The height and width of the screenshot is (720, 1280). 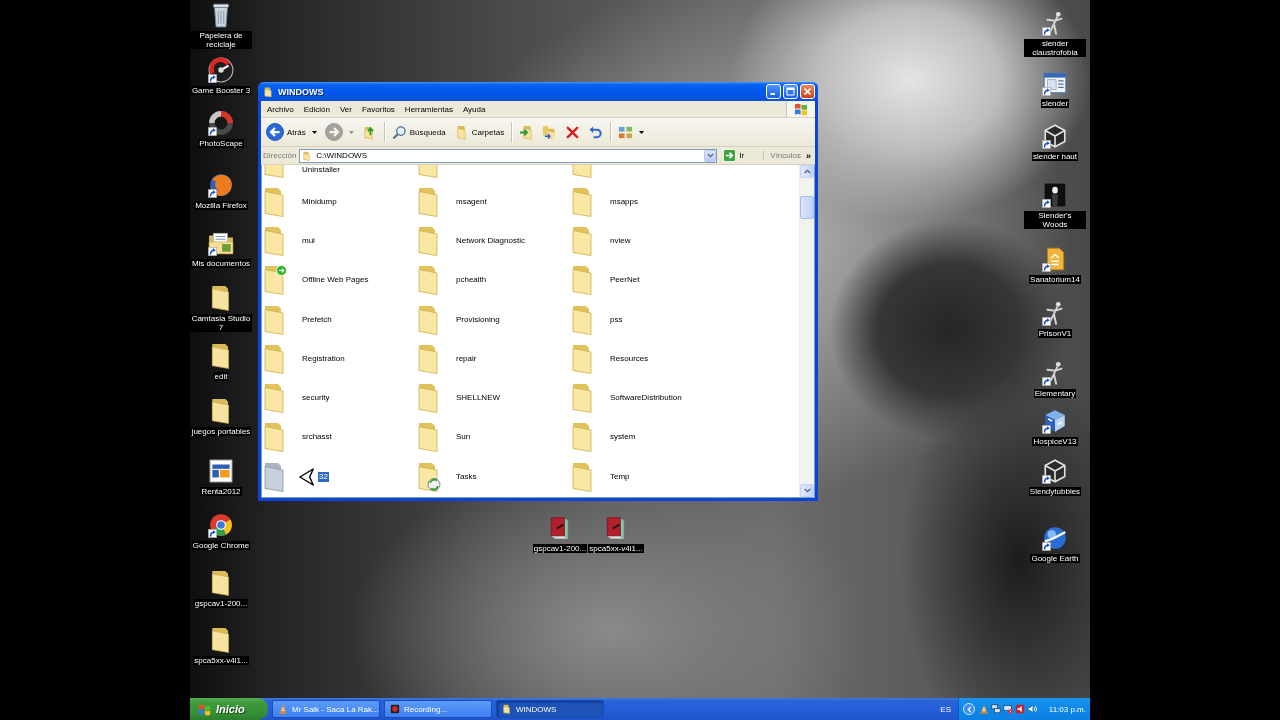 What do you see at coordinates (1055, 279) in the screenshot?
I see `desktop-icon-label: Sanatorium14` at bounding box center [1055, 279].